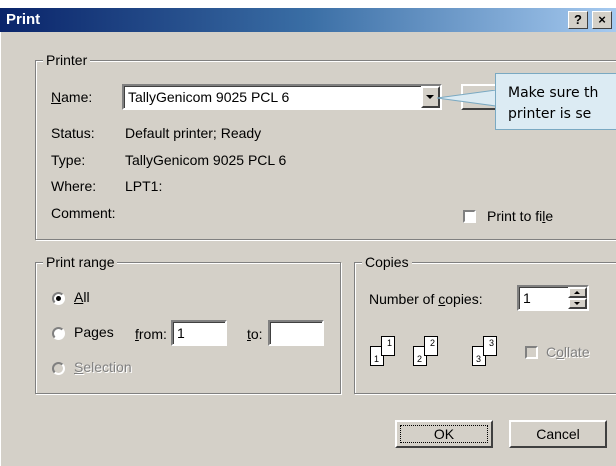 The height and width of the screenshot is (466, 616). What do you see at coordinates (558, 434) in the screenshot?
I see `cancel-button: Cancel` at bounding box center [558, 434].